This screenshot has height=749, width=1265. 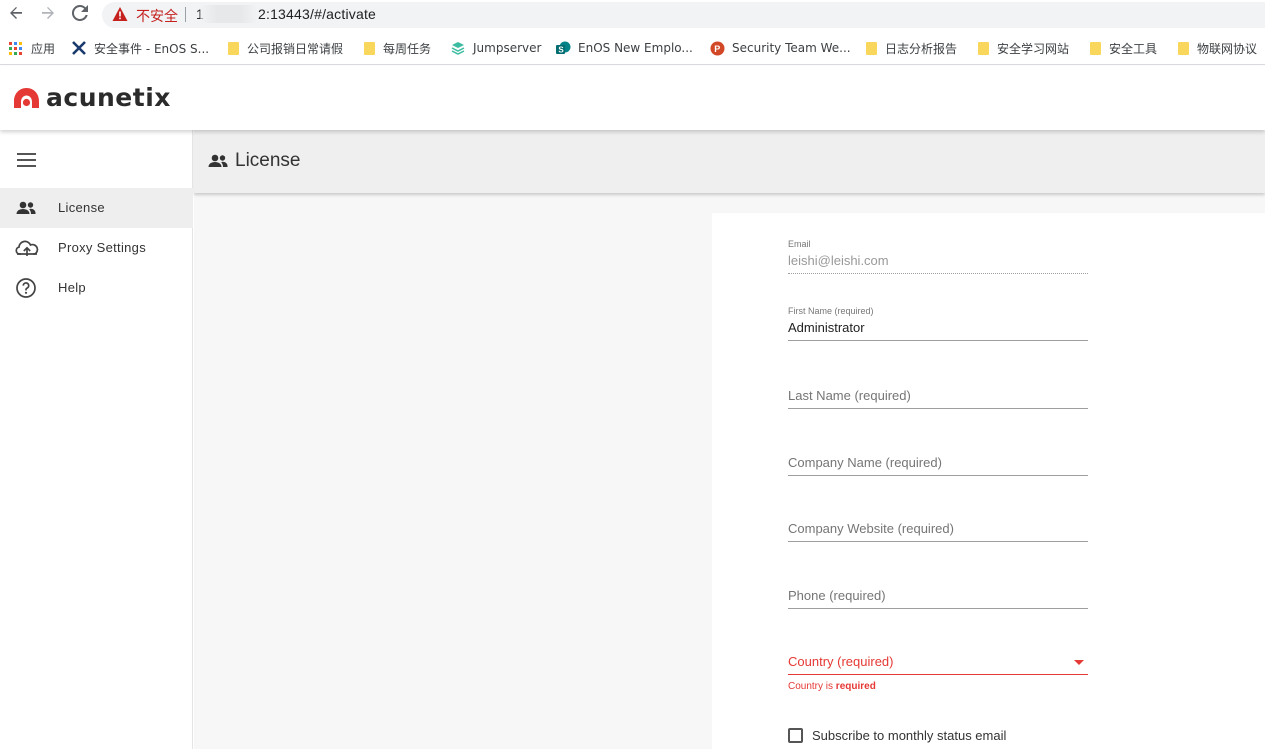 I want to click on bookmark-label: 每周任务, so click(x=407, y=48).